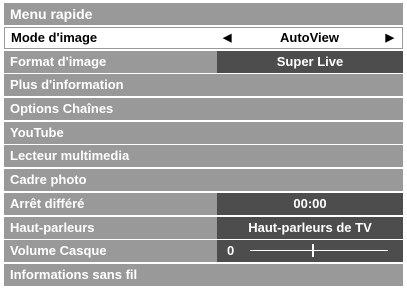  Describe the element at coordinates (70, 156) in the screenshot. I see `menu-item-label: Lecteur multimedia` at that location.